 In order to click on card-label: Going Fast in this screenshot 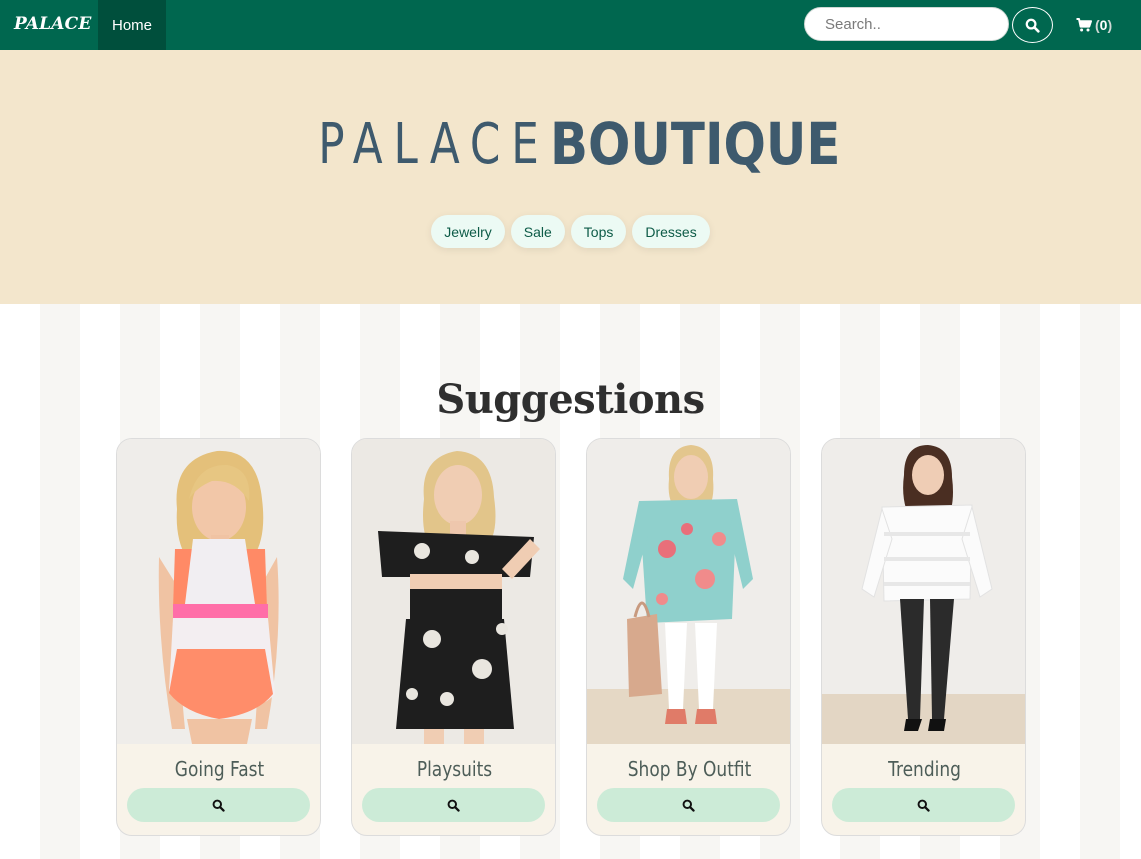, I will do `click(219, 769)`.